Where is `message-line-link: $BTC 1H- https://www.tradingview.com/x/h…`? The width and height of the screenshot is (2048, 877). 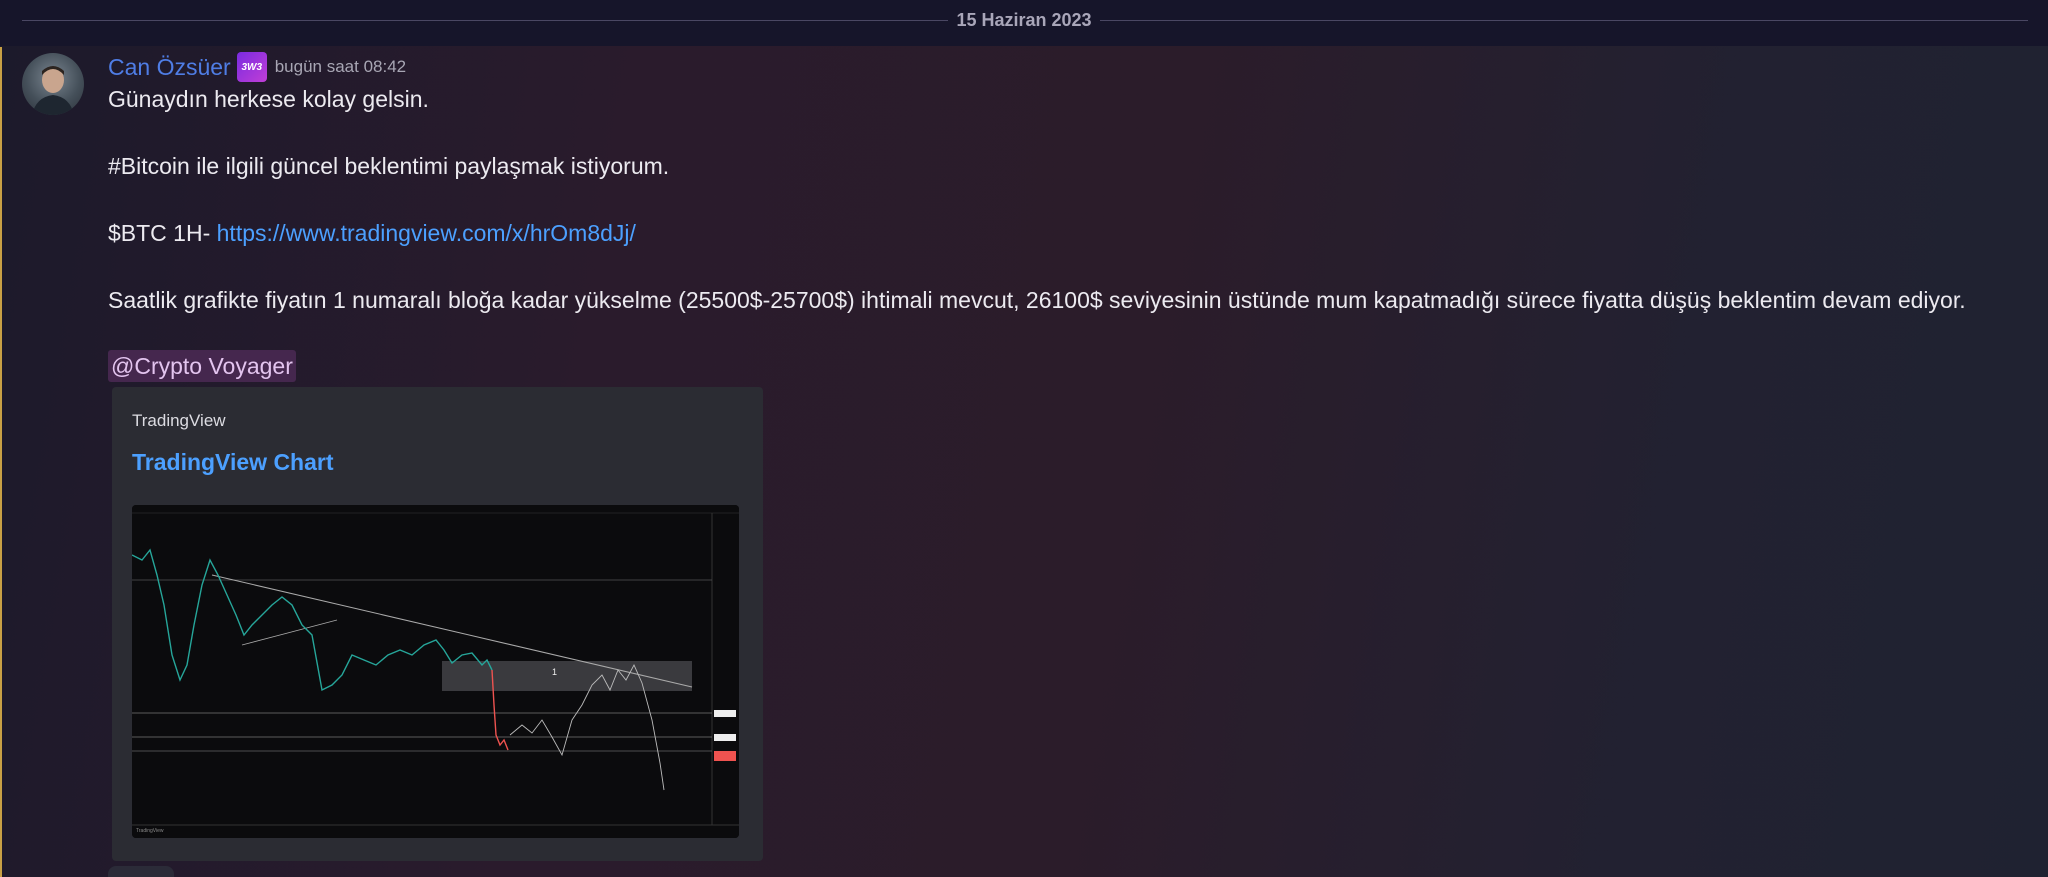 message-line-link: $BTC 1H- https://www.tradingview.com/x/h… is located at coordinates (372, 233).